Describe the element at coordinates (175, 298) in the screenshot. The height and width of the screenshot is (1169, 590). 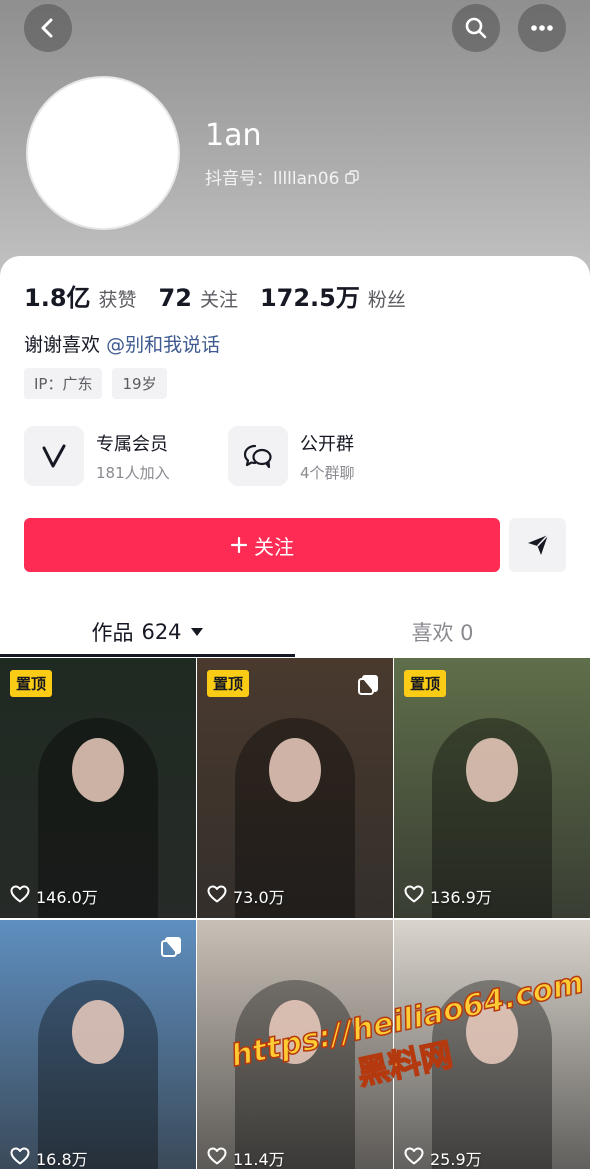
I see `following-count: 72` at that location.